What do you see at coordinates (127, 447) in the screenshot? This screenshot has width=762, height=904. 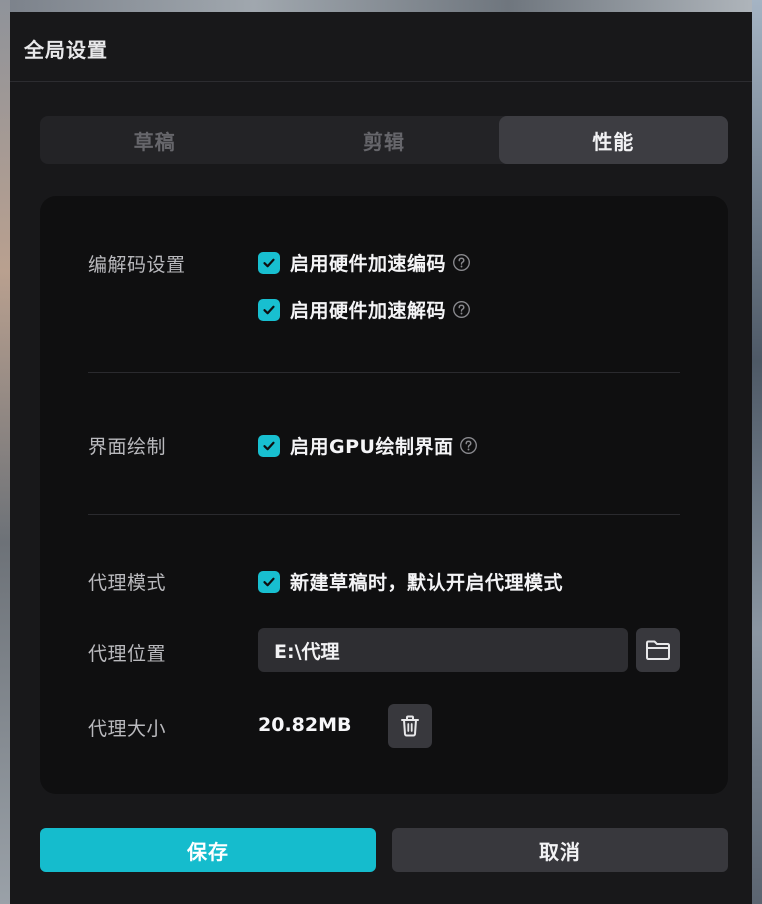 I see `render-label: 界面绘制` at bounding box center [127, 447].